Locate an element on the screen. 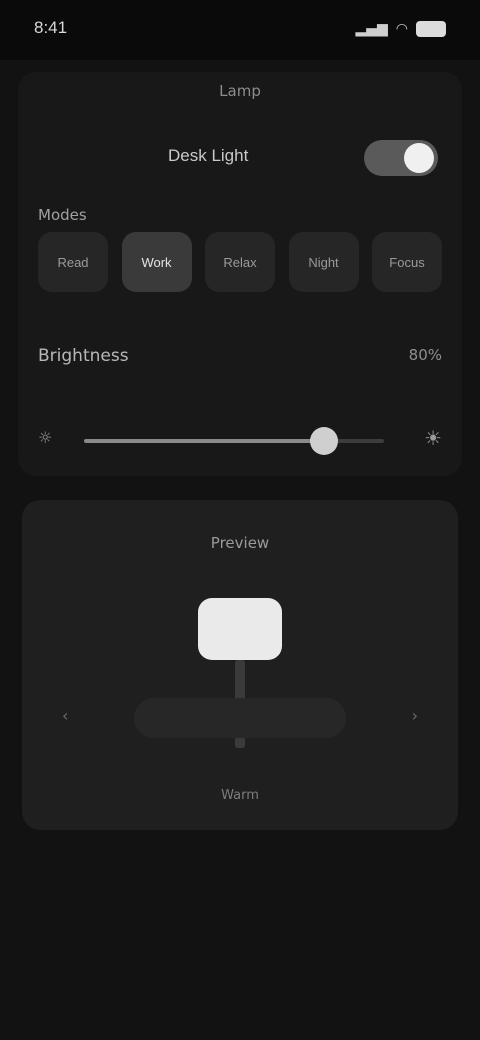 The image size is (480, 1040). power-label: Desk Light is located at coordinates (208, 155).